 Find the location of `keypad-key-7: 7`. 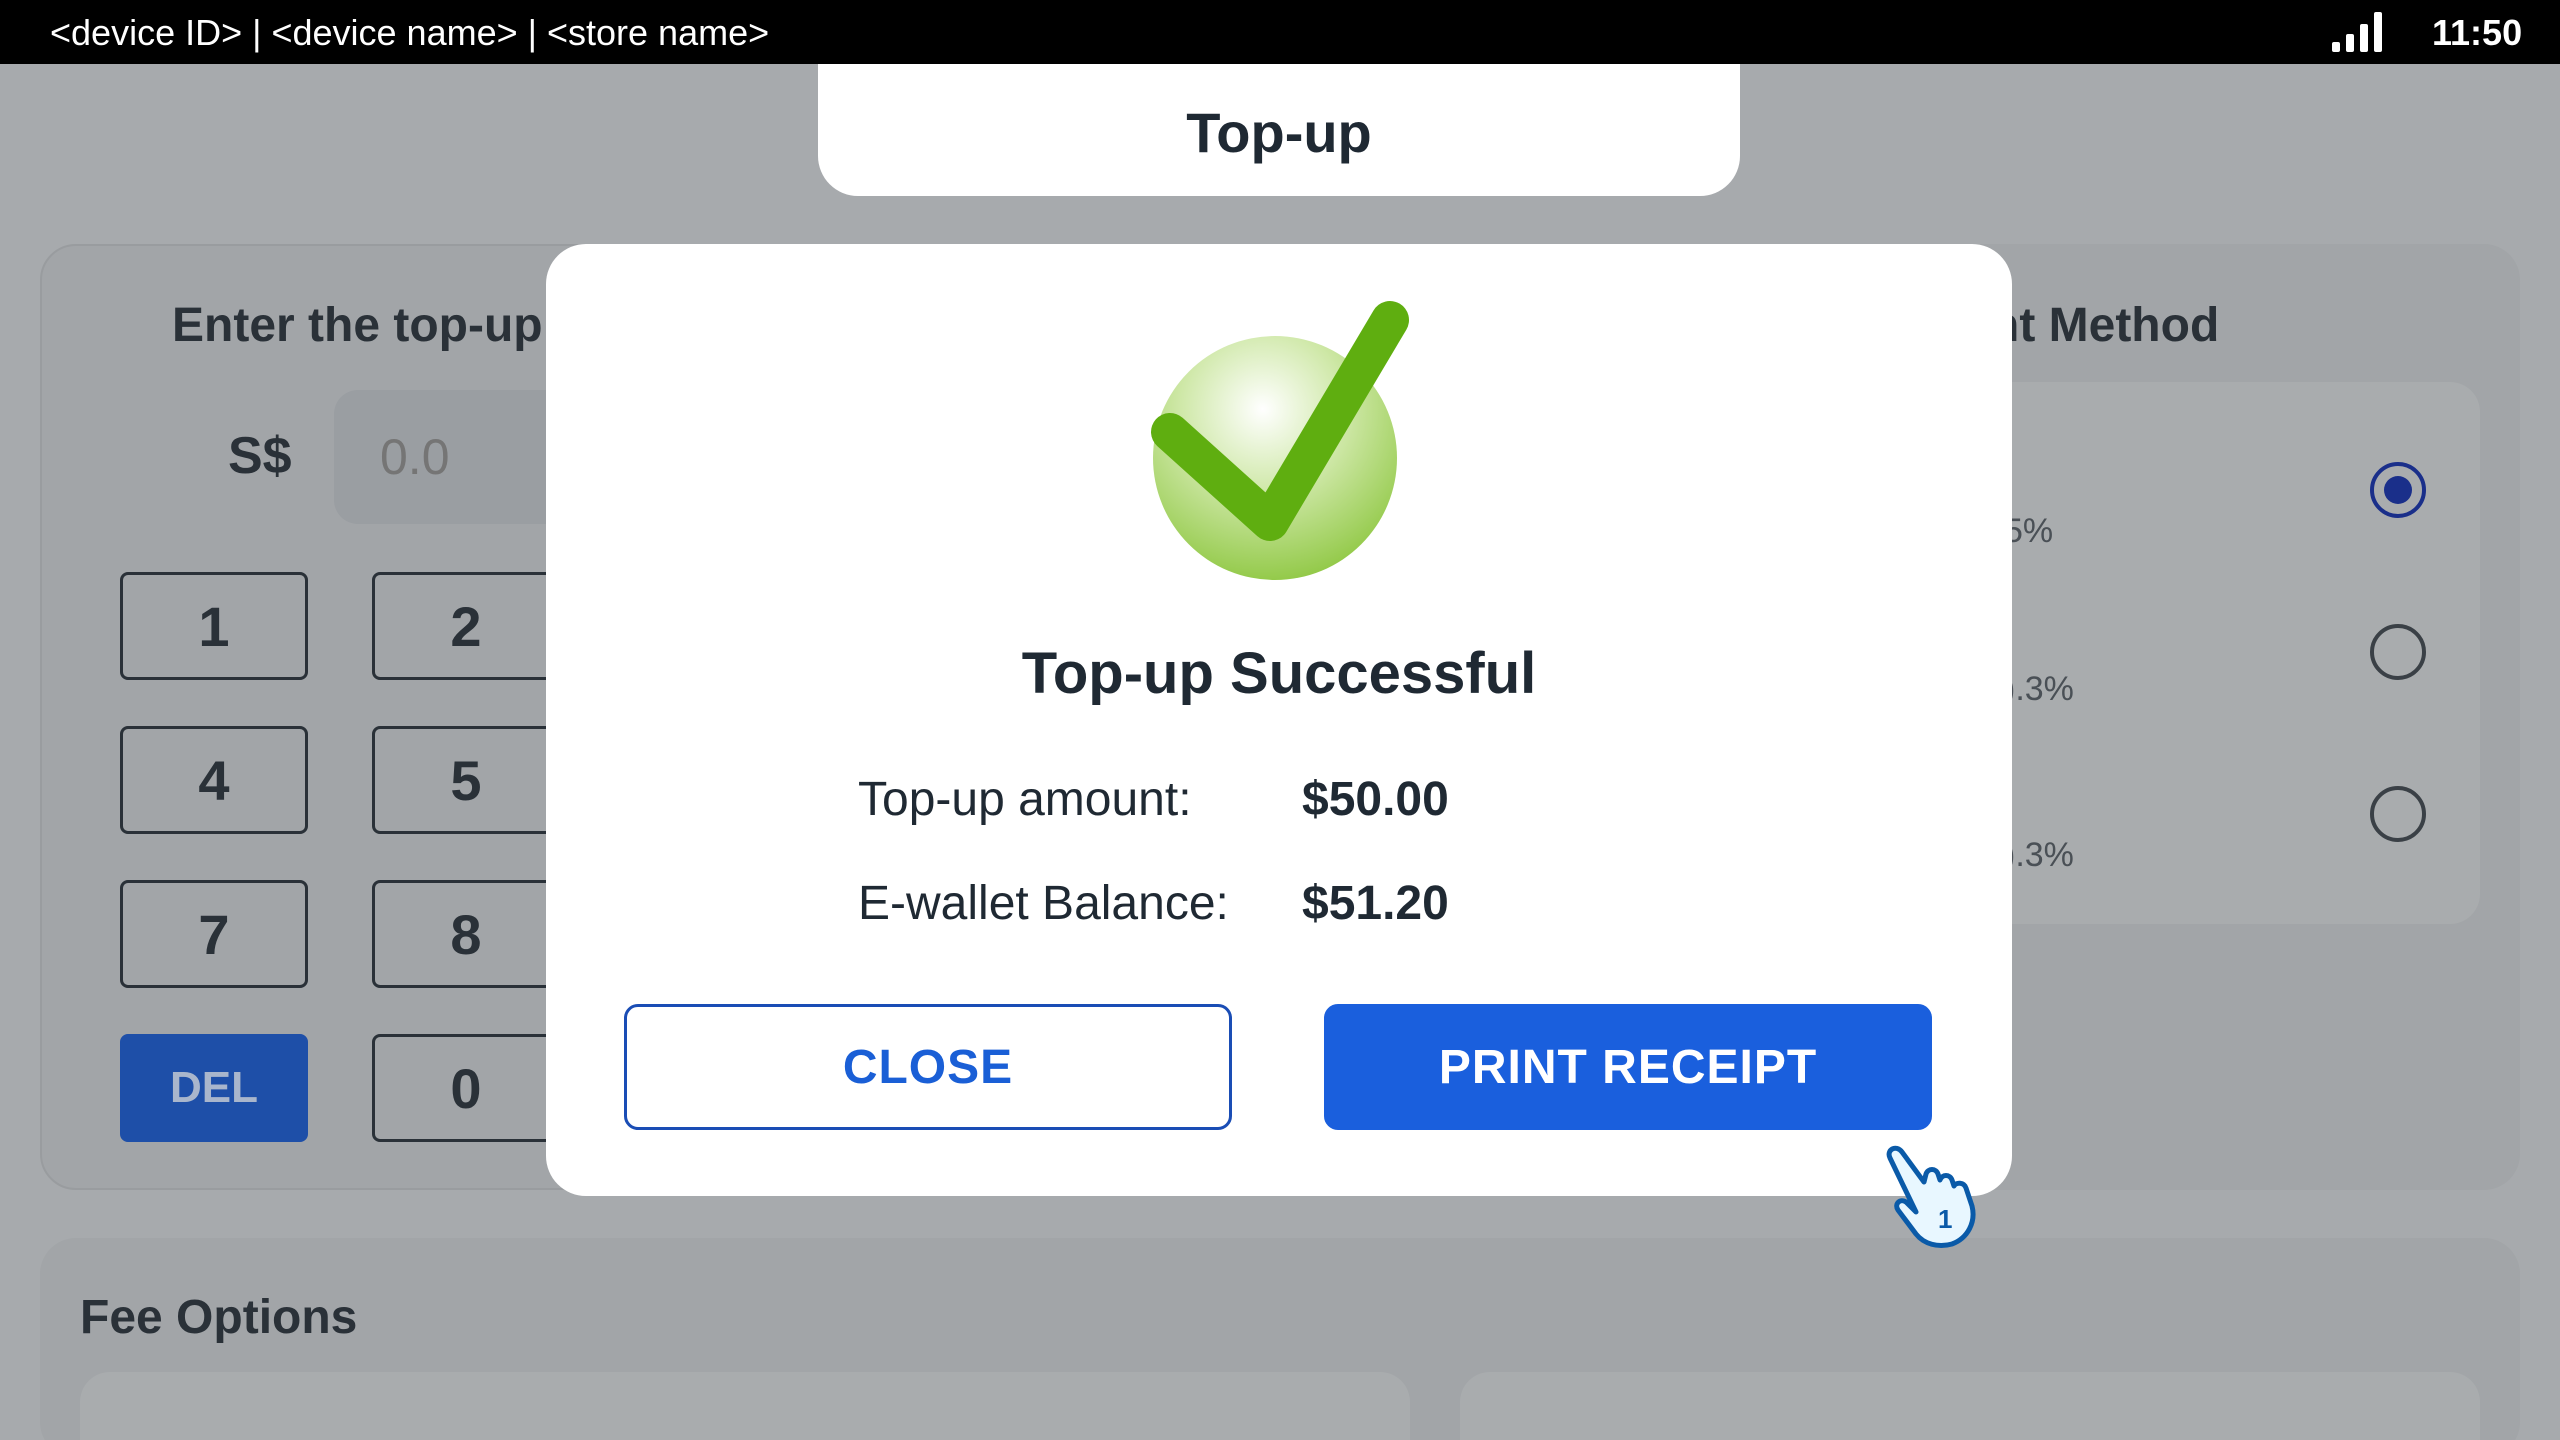

keypad-key-7: 7 is located at coordinates (214, 934).